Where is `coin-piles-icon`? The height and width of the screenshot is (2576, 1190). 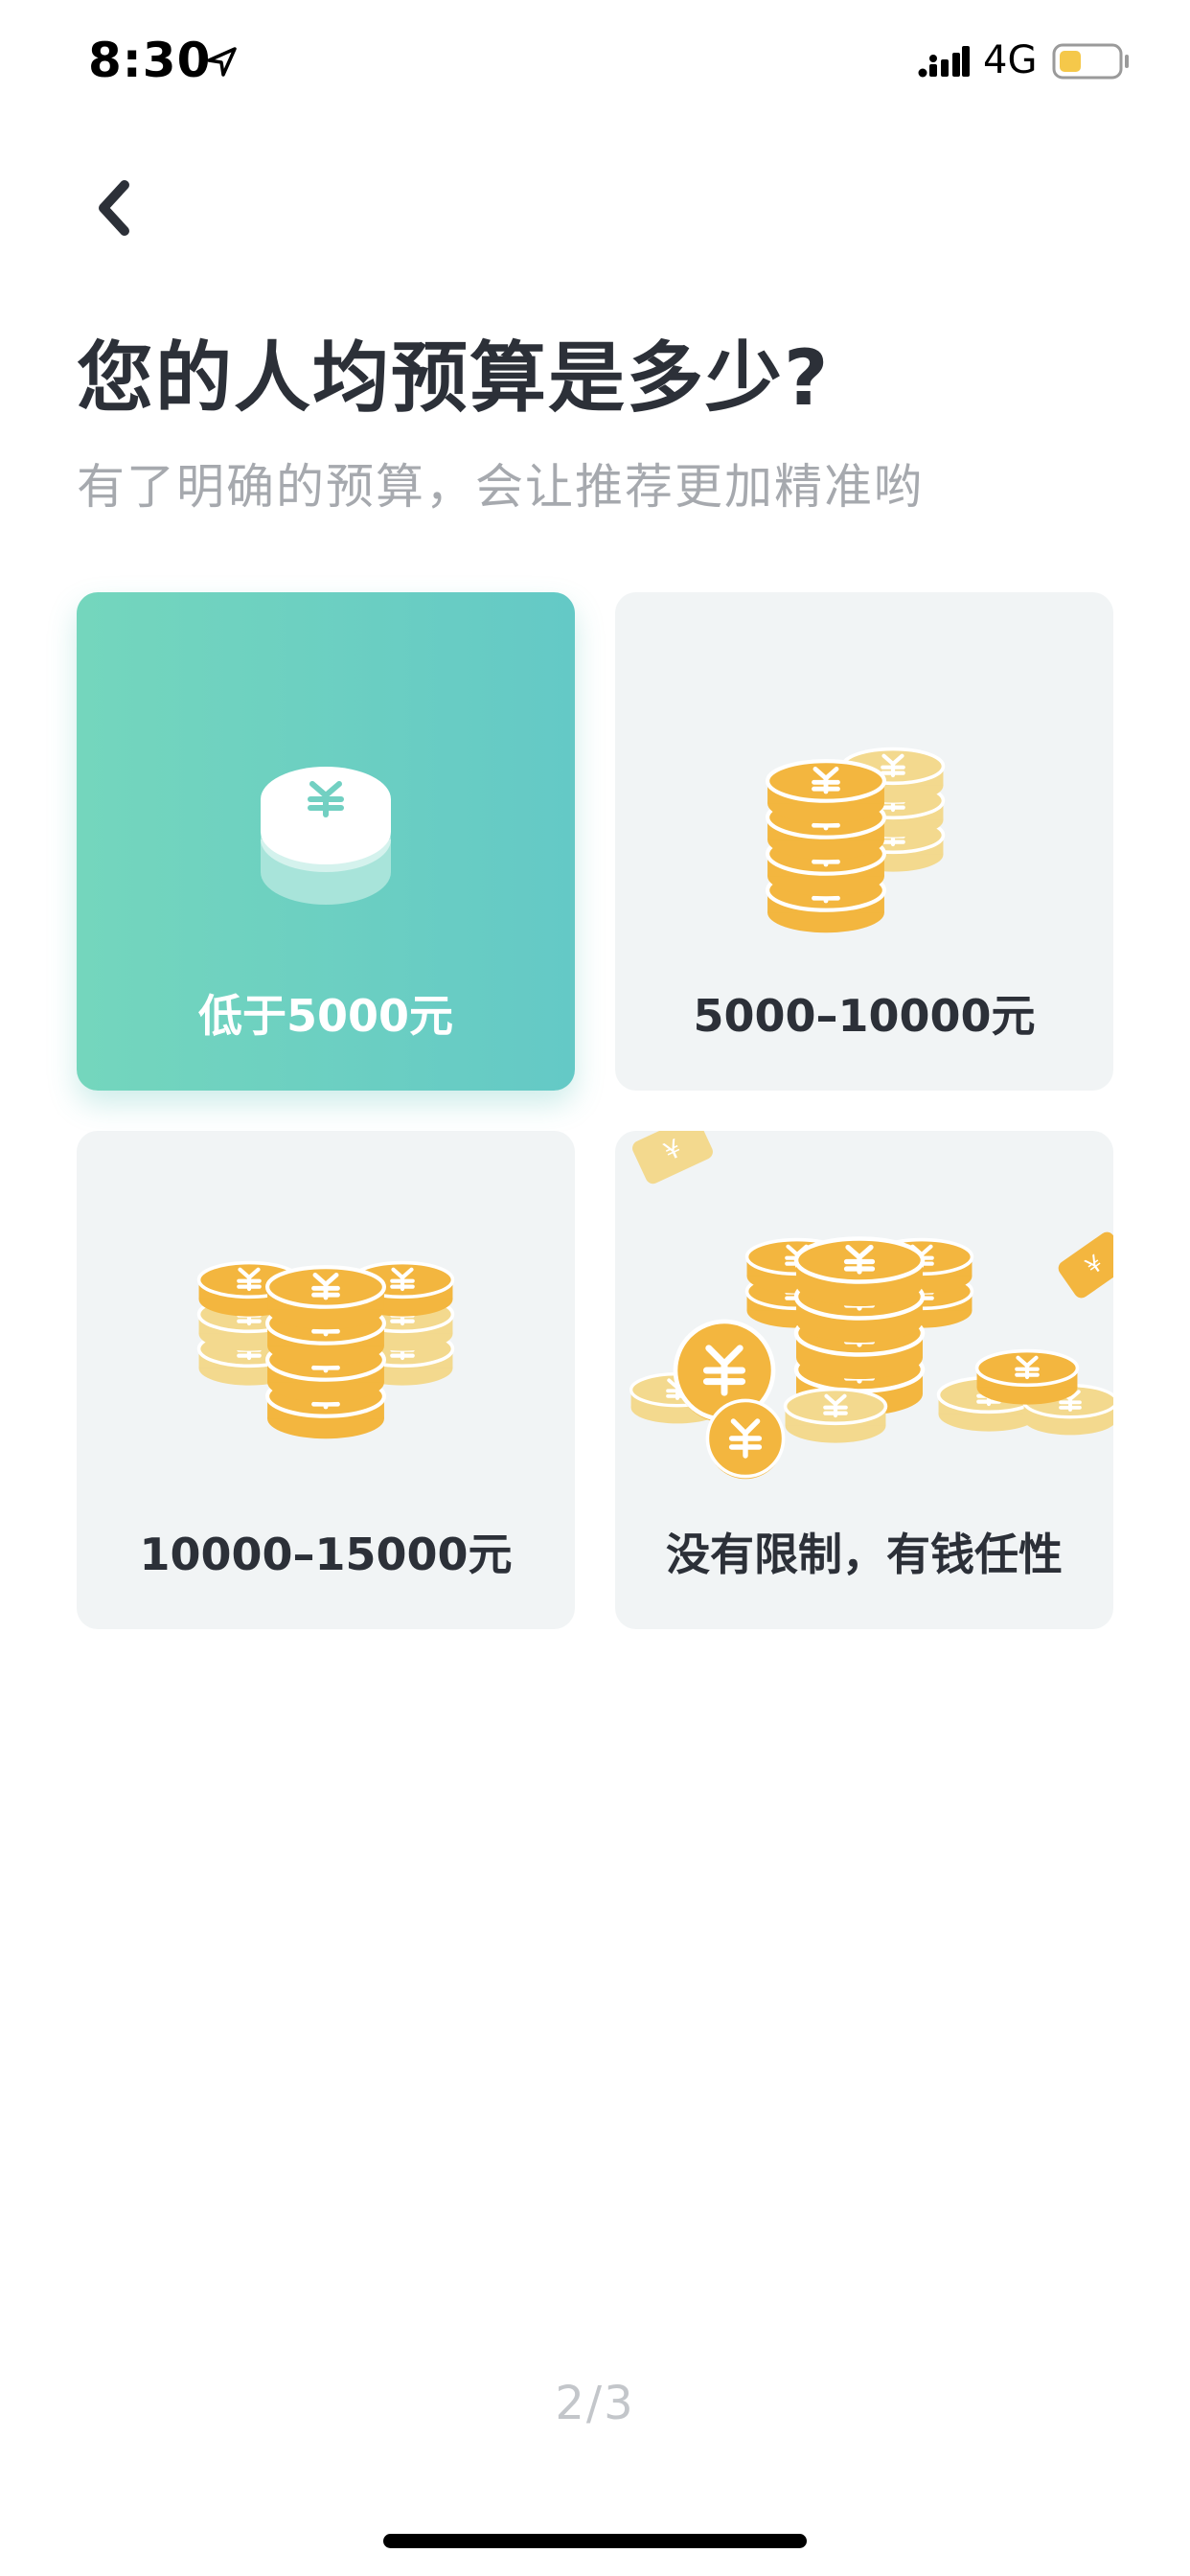
coin-piles-icon is located at coordinates (326, 1332).